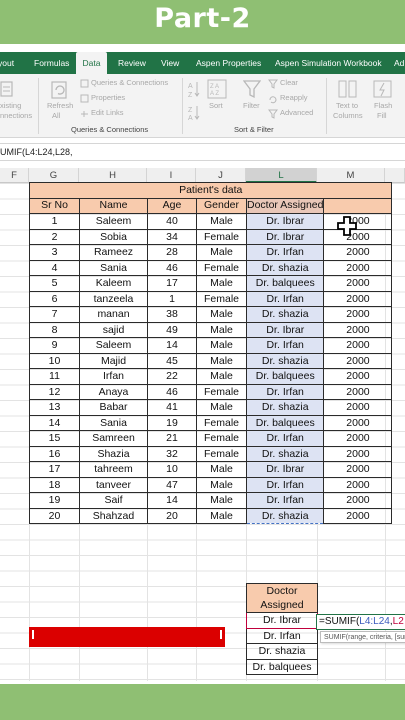 The image size is (405, 720). I want to click on cell-name: Saleem, so click(113, 345).